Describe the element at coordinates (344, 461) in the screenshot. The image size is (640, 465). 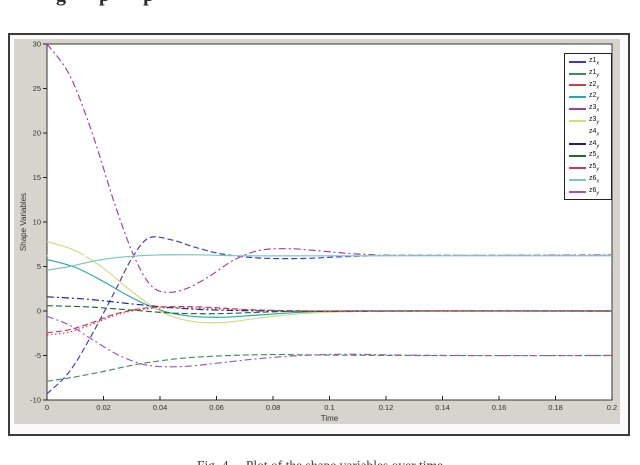
I see `caption-text: Plot of the shape variables over time` at that location.